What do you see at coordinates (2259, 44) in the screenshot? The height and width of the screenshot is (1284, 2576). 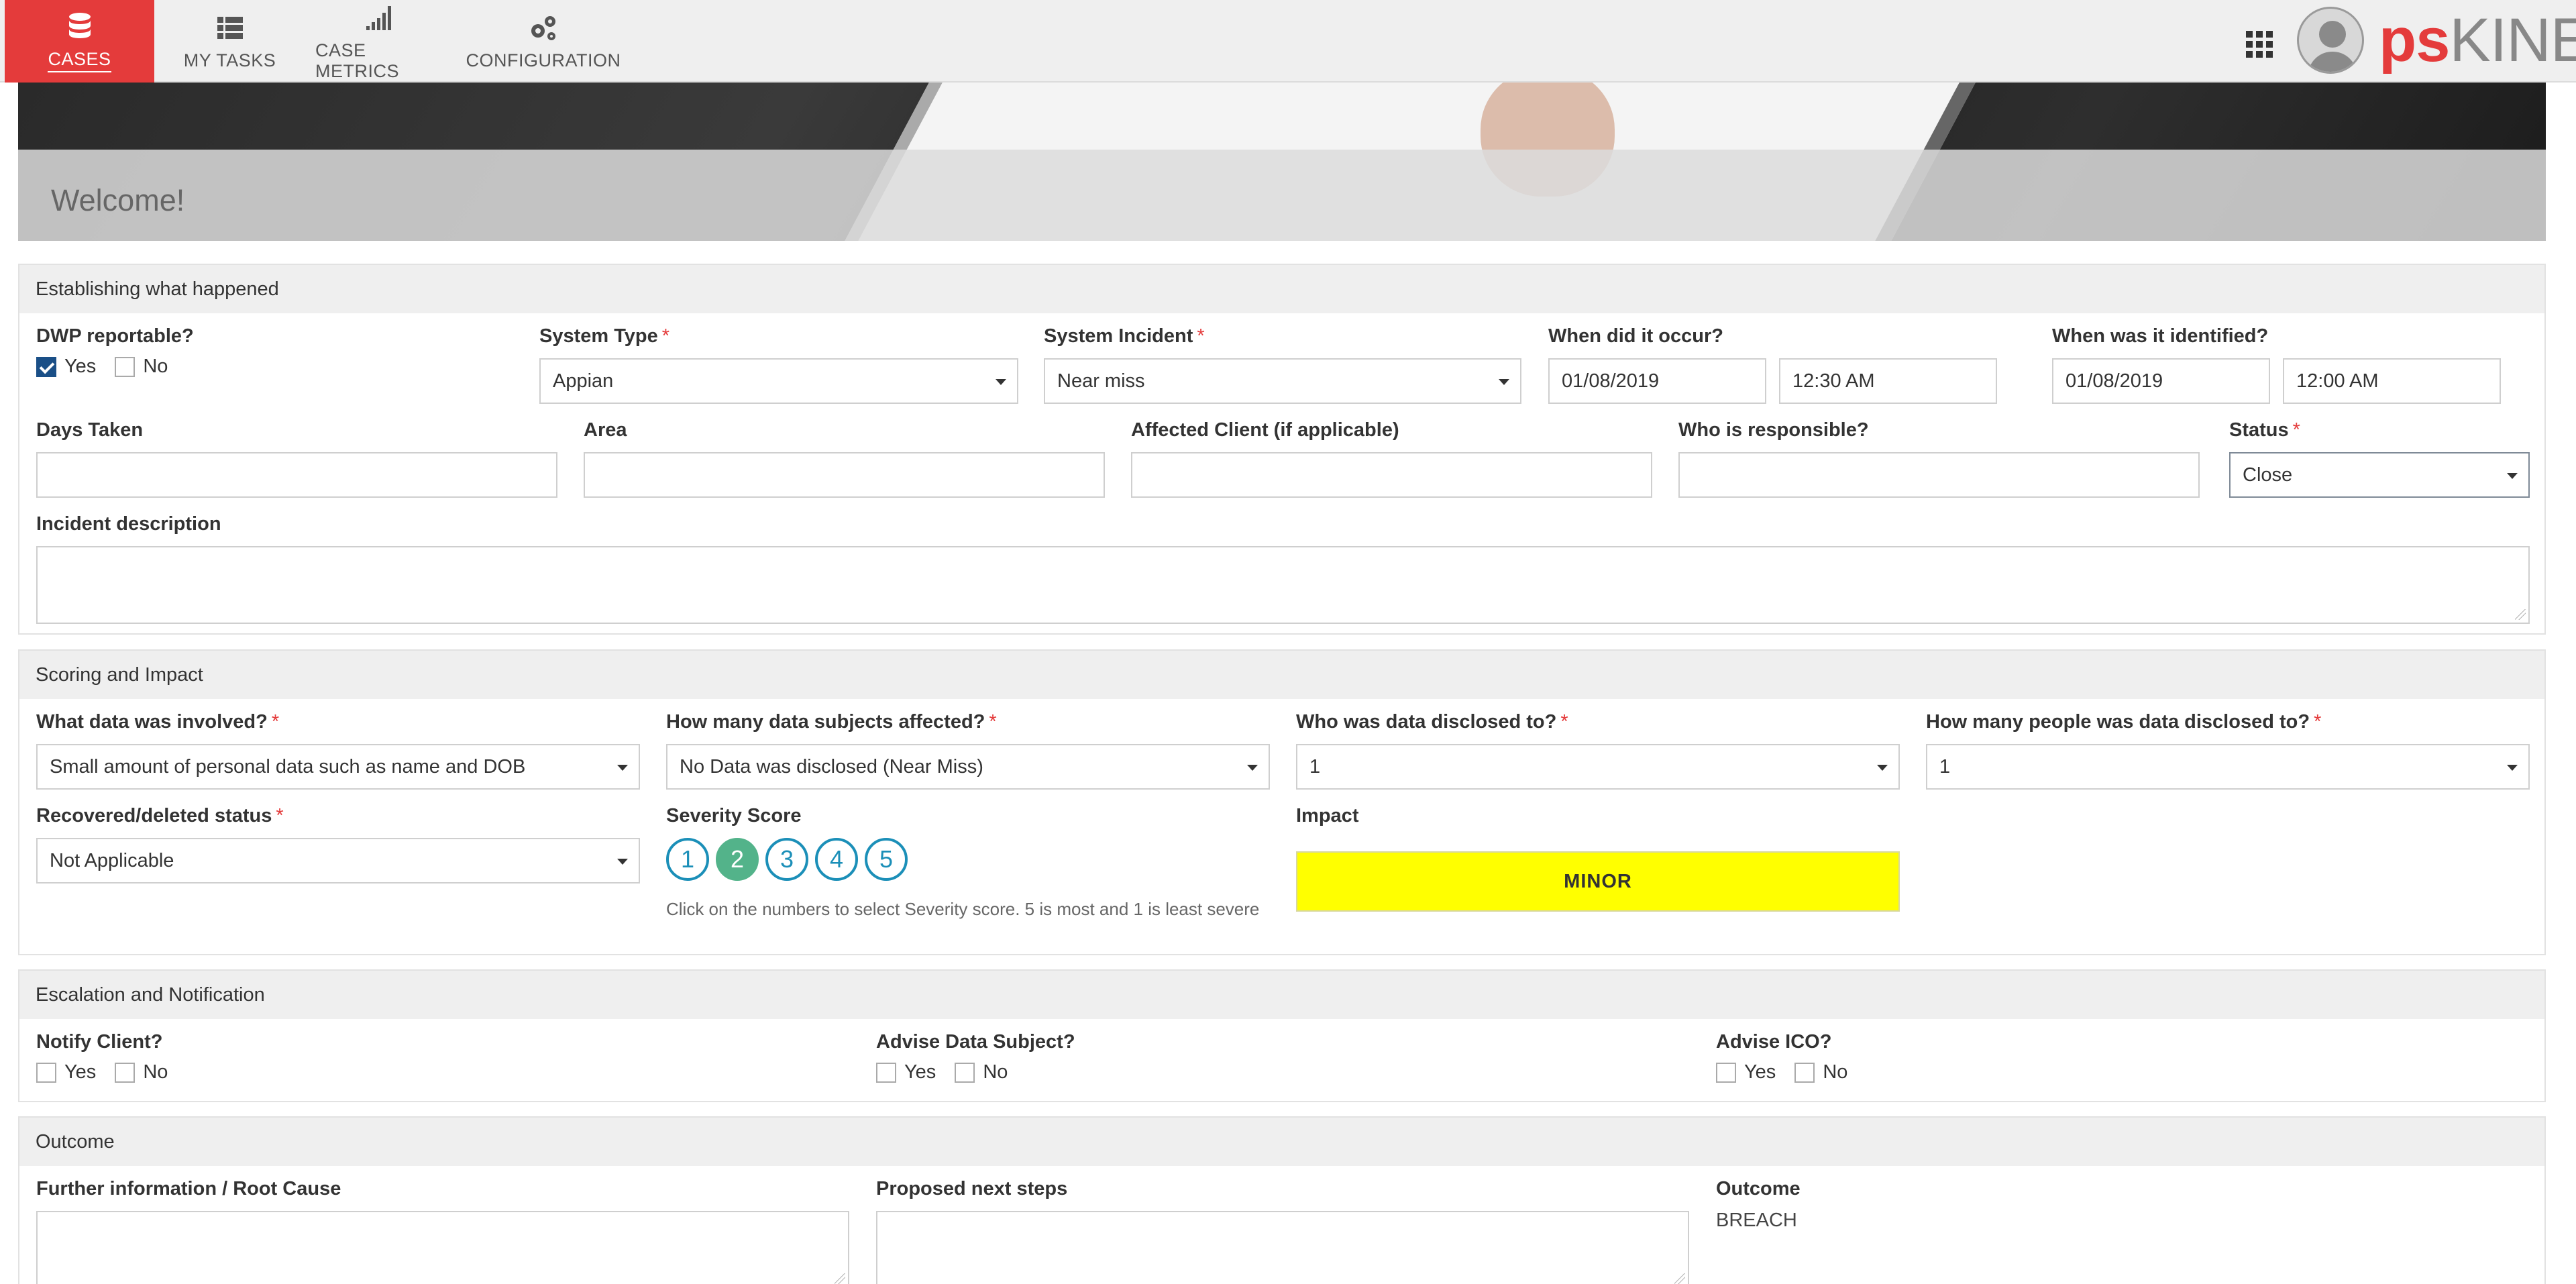 I see `app-grid-icon` at bounding box center [2259, 44].